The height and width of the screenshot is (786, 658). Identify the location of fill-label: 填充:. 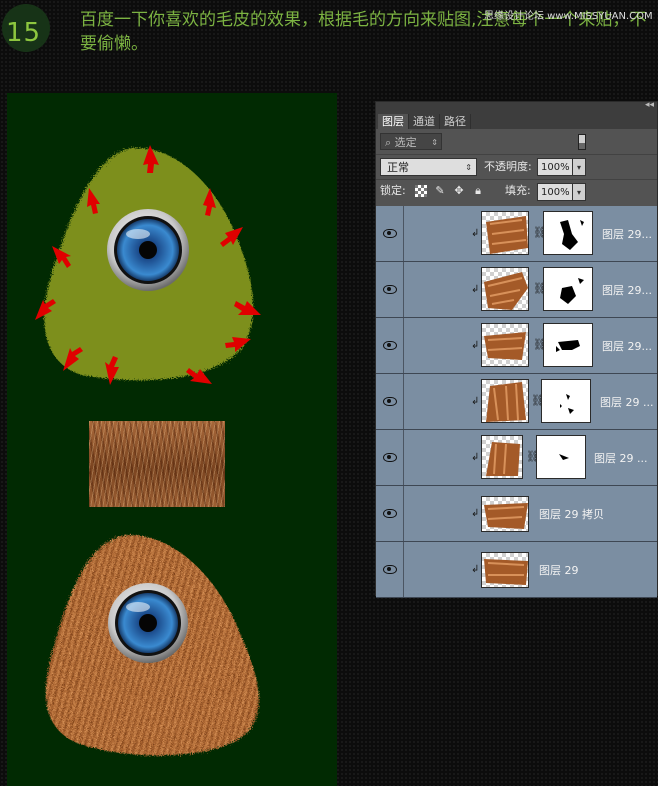
(518, 190).